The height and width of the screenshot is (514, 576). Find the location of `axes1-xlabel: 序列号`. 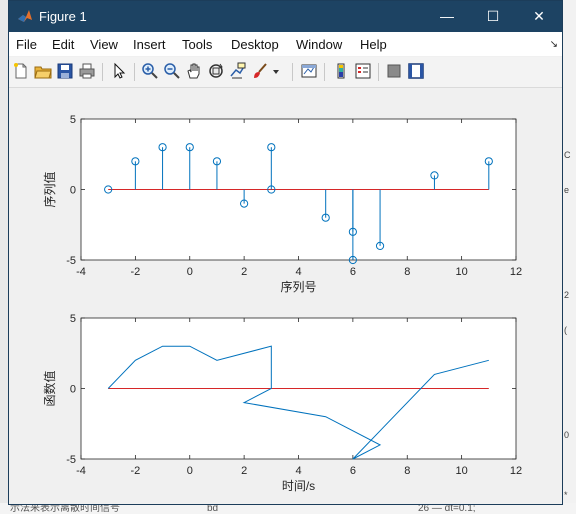

axes1-xlabel: 序列号 is located at coordinates (298, 286).